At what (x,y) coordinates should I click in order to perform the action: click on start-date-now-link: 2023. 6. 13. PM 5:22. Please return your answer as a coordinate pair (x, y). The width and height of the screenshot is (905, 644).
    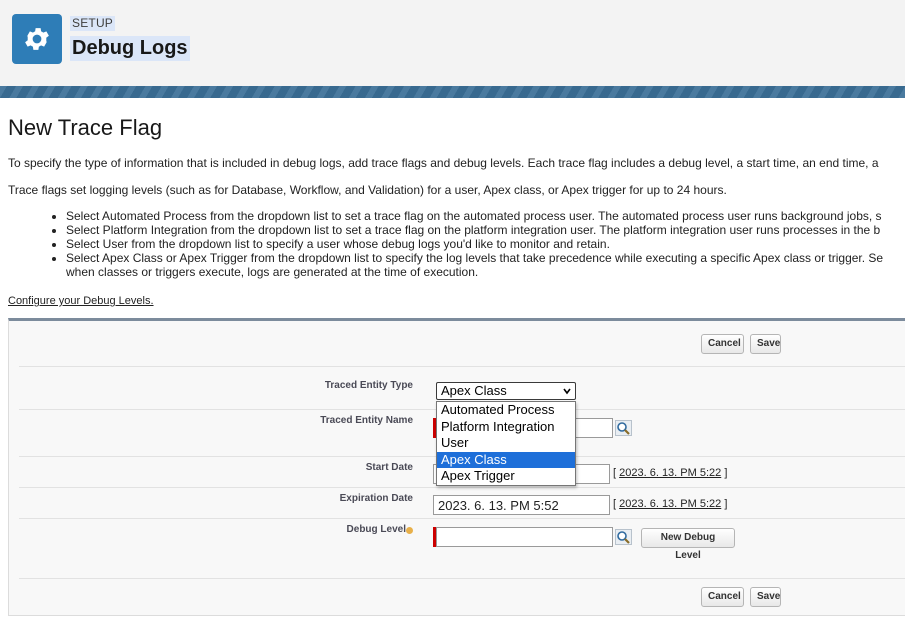
    Looking at the image, I should click on (670, 473).